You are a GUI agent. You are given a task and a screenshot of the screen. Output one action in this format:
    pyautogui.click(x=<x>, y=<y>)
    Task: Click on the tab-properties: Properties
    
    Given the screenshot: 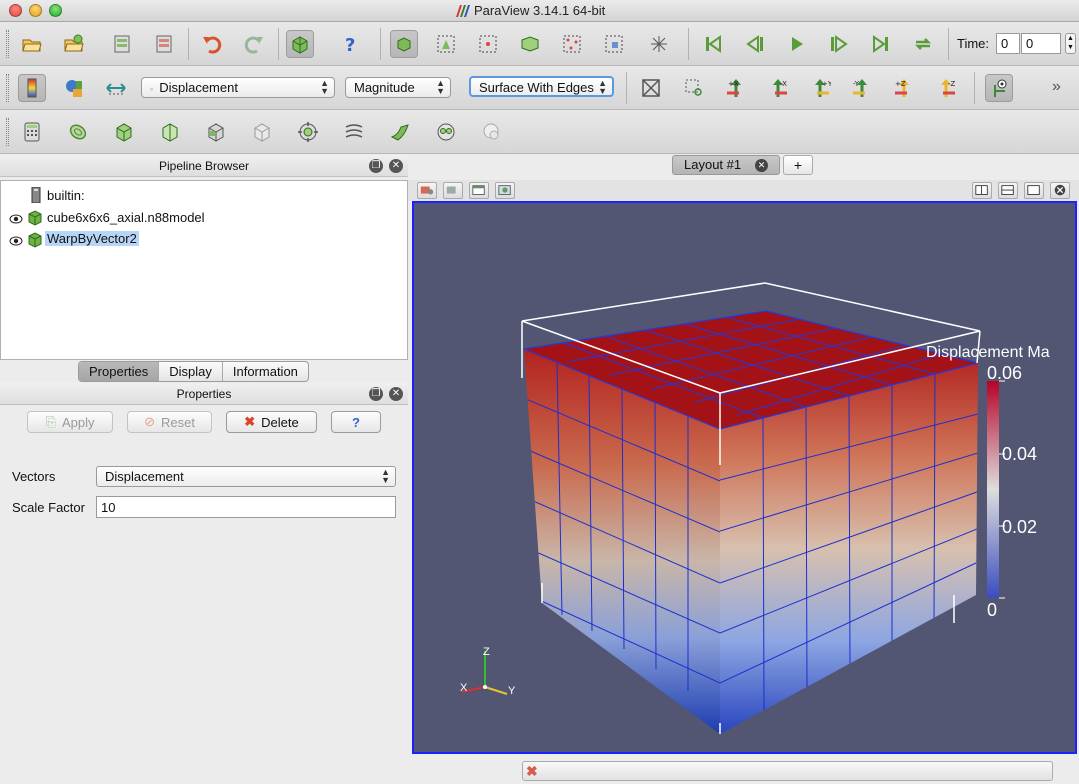 What is the action you would take?
    pyautogui.click(x=119, y=371)
    